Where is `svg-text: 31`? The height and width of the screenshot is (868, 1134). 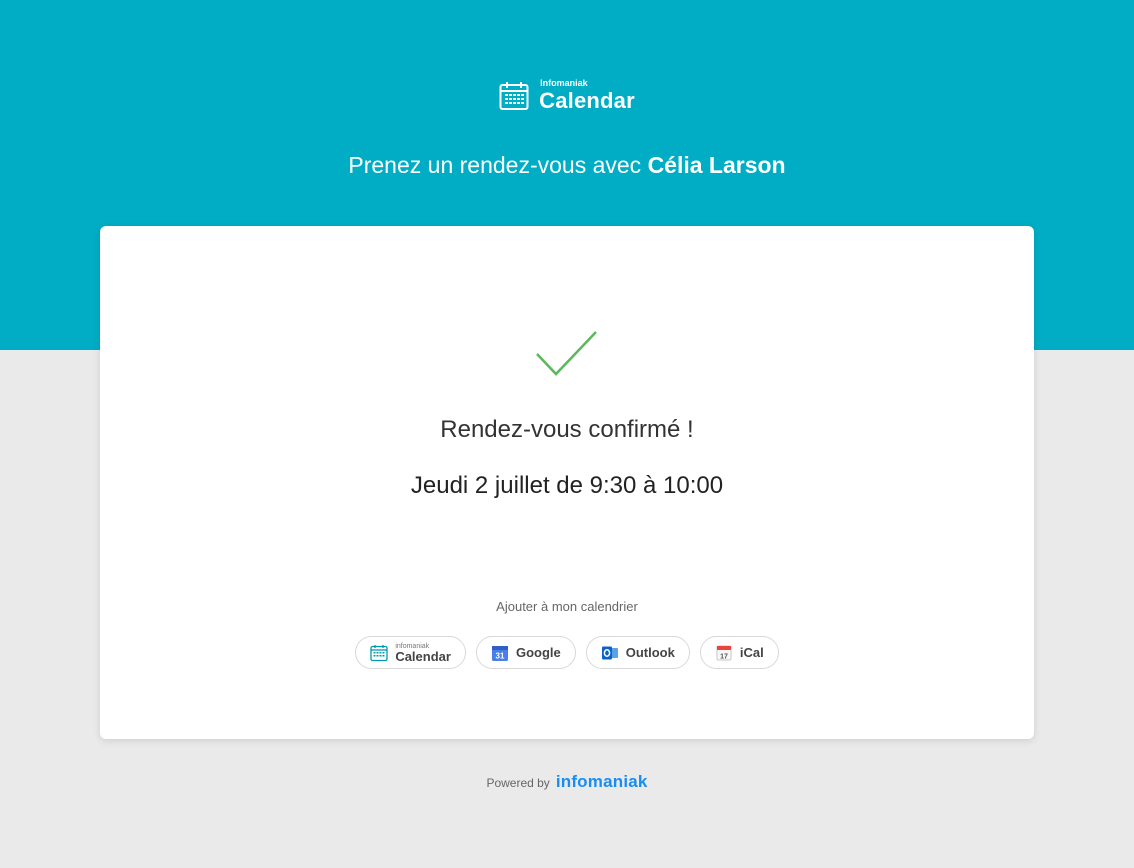
svg-text: 31 is located at coordinates (500, 655).